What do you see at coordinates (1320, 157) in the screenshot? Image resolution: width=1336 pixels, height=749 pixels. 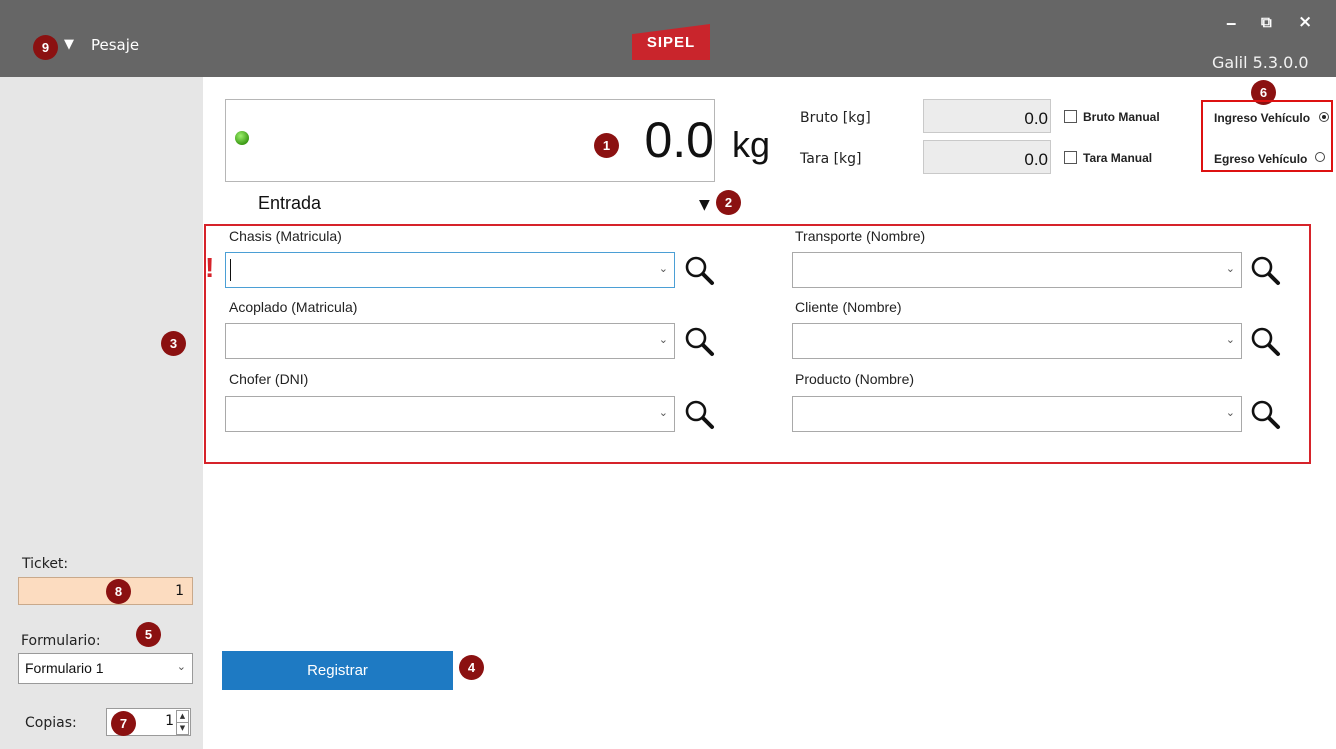 I see `egreso-radio` at bounding box center [1320, 157].